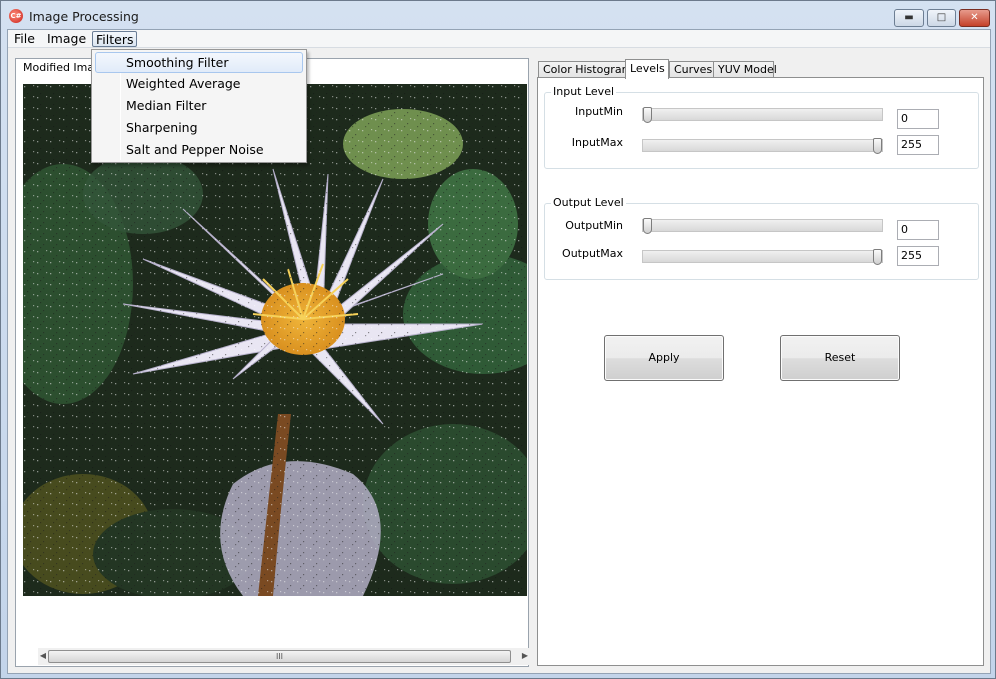 This screenshot has height=679, width=996. What do you see at coordinates (761, 238) in the screenshot?
I see `output-level-group: Output Level OutputMin 0 OutputMax 255` at bounding box center [761, 238].